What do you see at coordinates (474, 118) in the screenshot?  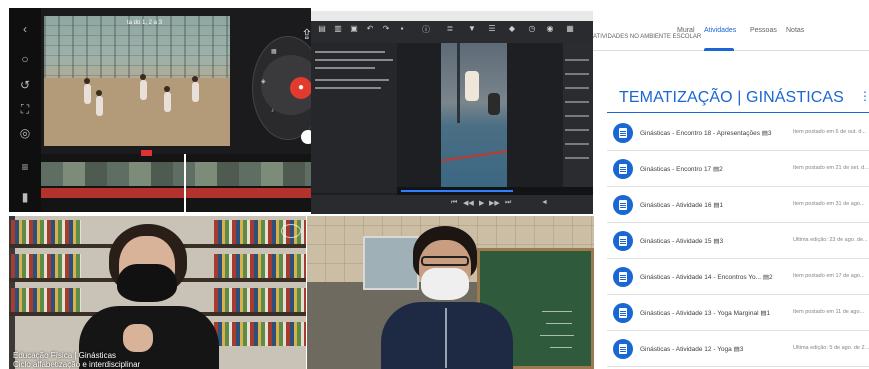 I see `video-player` at bounding box center [474, 118].